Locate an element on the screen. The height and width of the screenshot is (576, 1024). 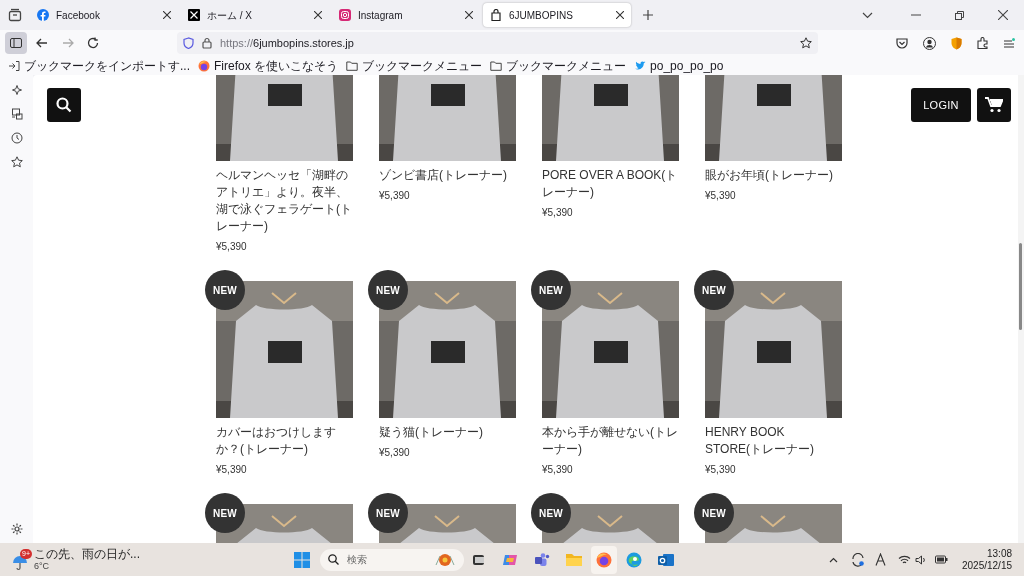
lock-icon is located at coordinates (207, 43).